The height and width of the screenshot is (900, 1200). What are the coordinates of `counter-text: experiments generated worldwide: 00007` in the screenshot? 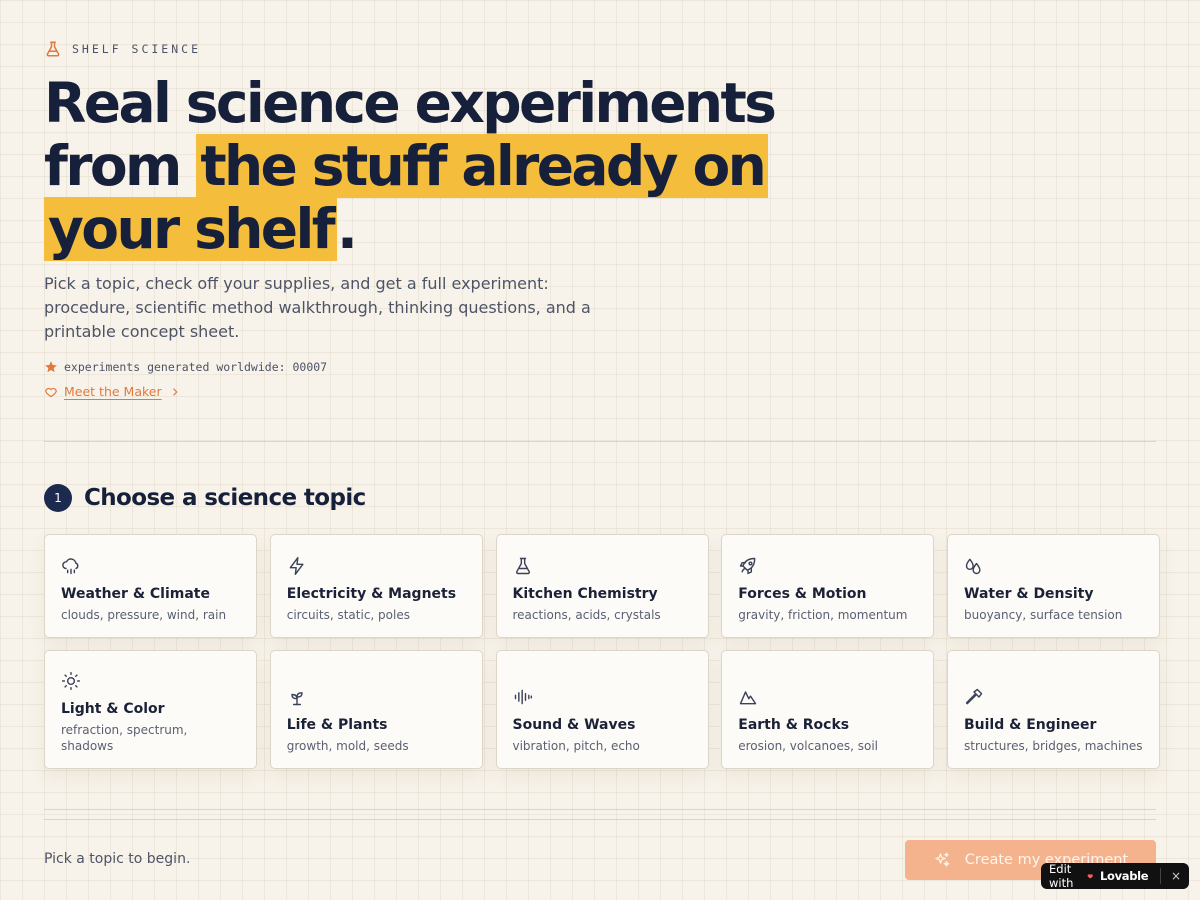 It's located at (196, 367).